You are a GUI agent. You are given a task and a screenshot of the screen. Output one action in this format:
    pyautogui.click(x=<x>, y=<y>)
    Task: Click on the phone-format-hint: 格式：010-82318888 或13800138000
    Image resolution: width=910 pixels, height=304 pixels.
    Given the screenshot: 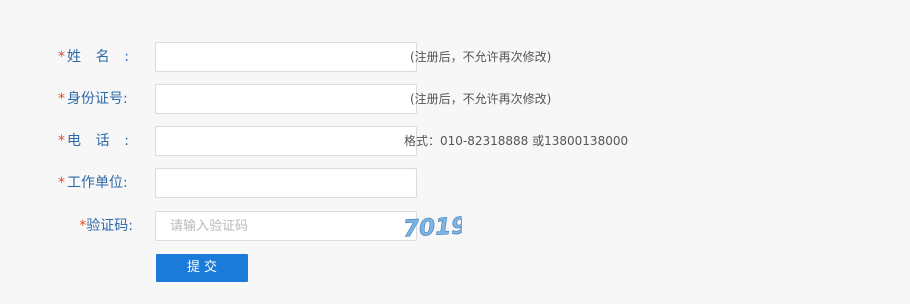 What is the action you would take?
    pyautogui.click(x=516, y=141)
    